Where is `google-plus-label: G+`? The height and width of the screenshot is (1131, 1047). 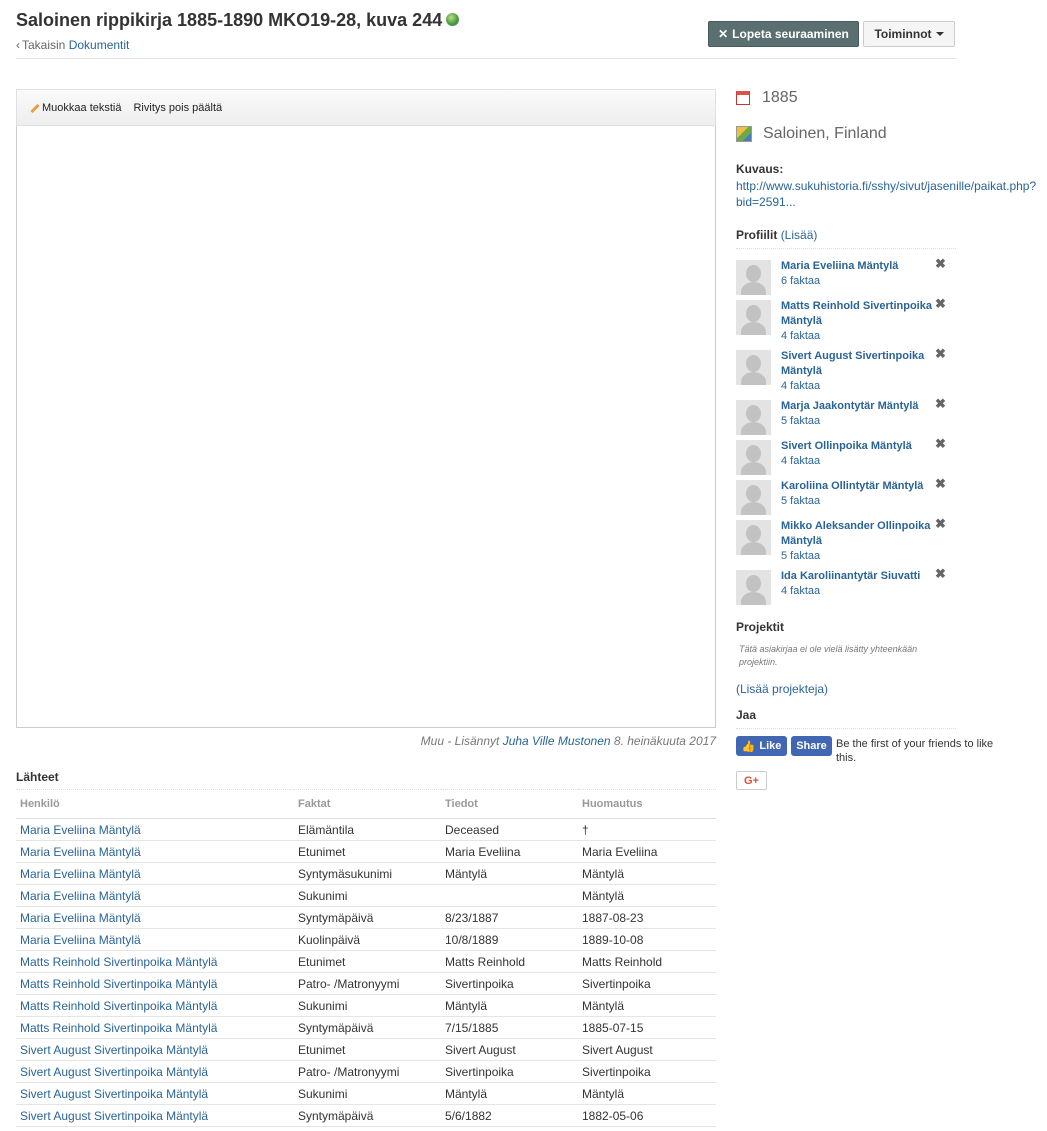 google-plus-label: G+ is located at coordinates (751, 780).